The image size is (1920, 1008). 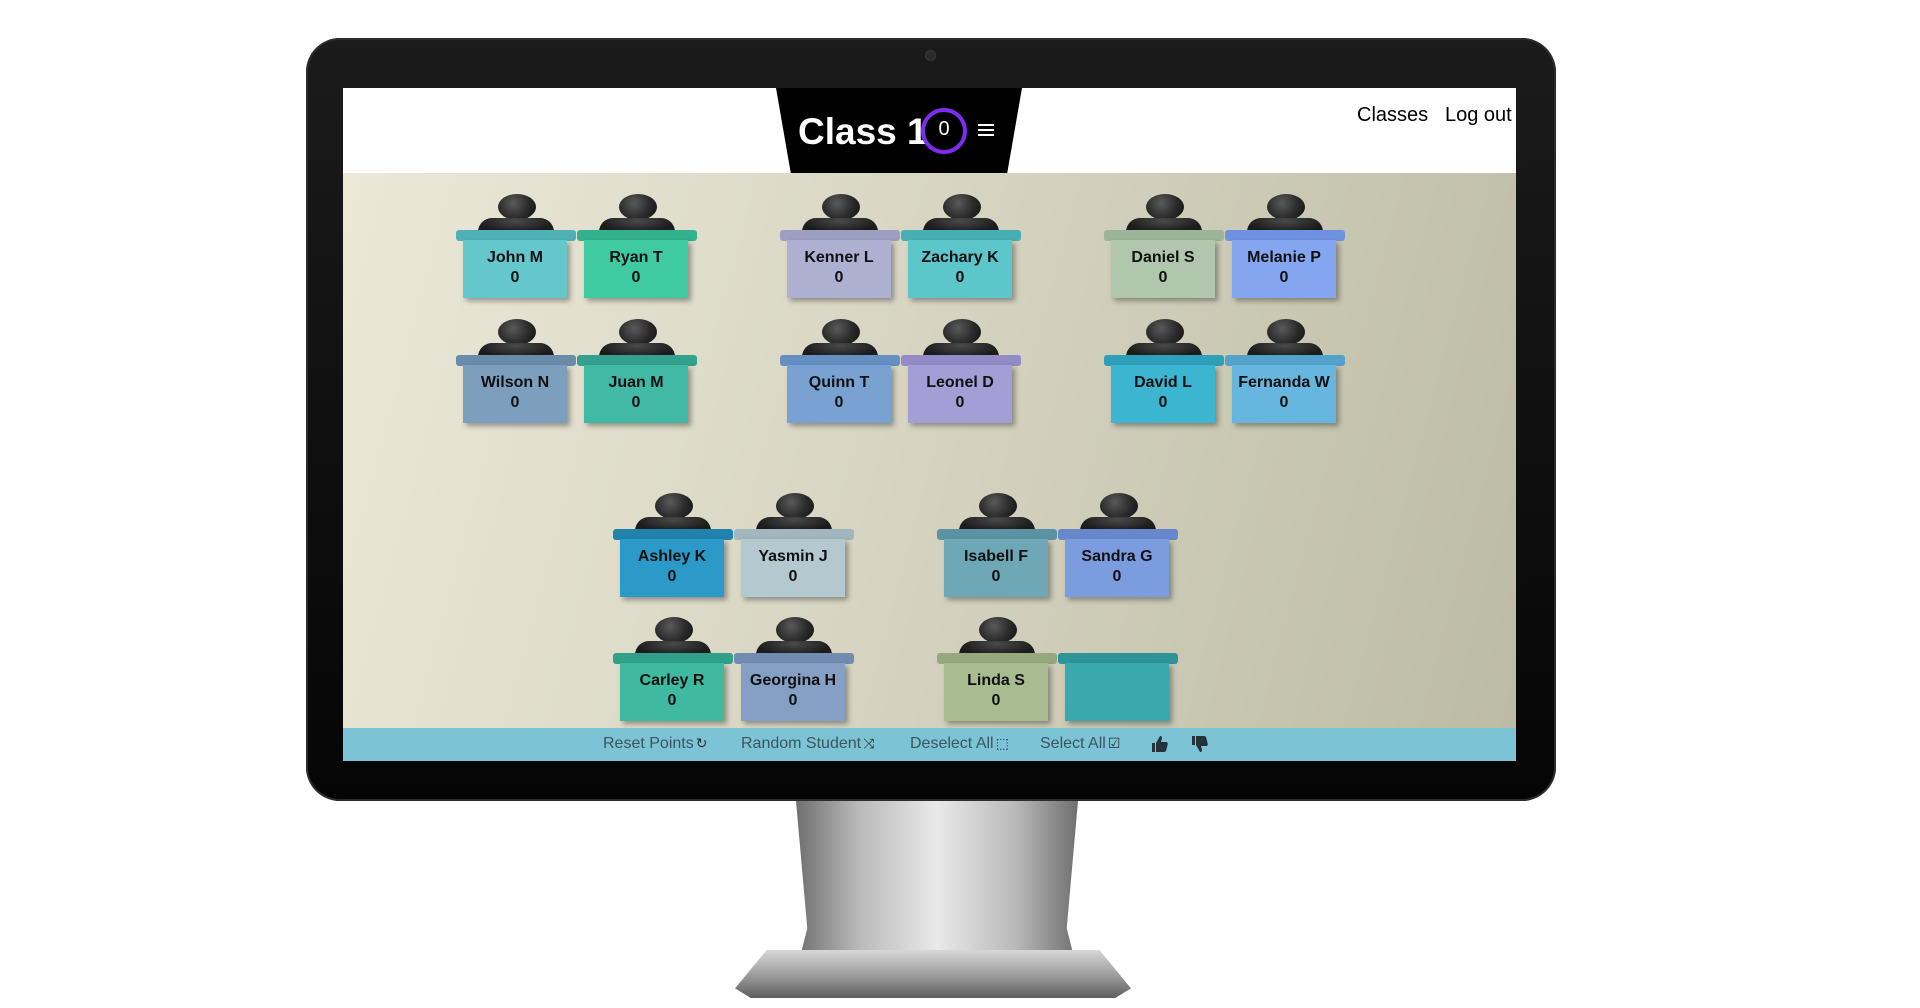 What do you see at coordinates (1284, 382) in the screenshot?
I see `student-name: Fernanda W` at bounding box center [1284, 382].